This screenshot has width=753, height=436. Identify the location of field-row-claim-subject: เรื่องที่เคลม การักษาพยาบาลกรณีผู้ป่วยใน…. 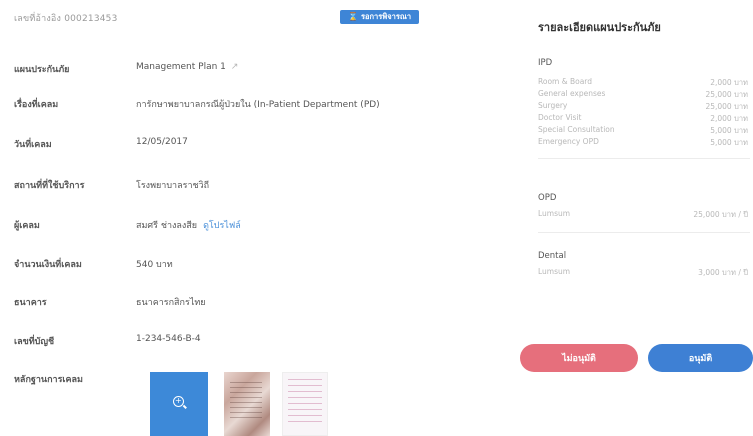
(255, 105).